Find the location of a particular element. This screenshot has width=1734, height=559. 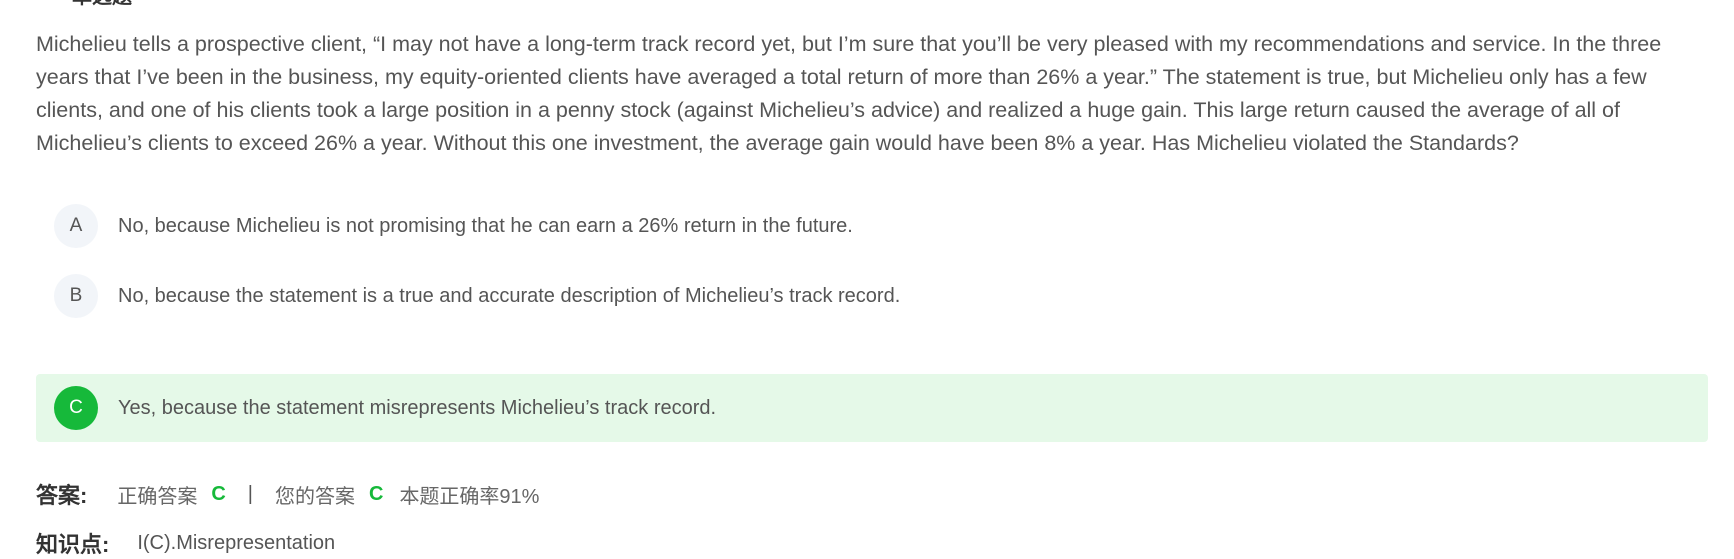

your-answer-value: C is located at coordinates (376, 493).